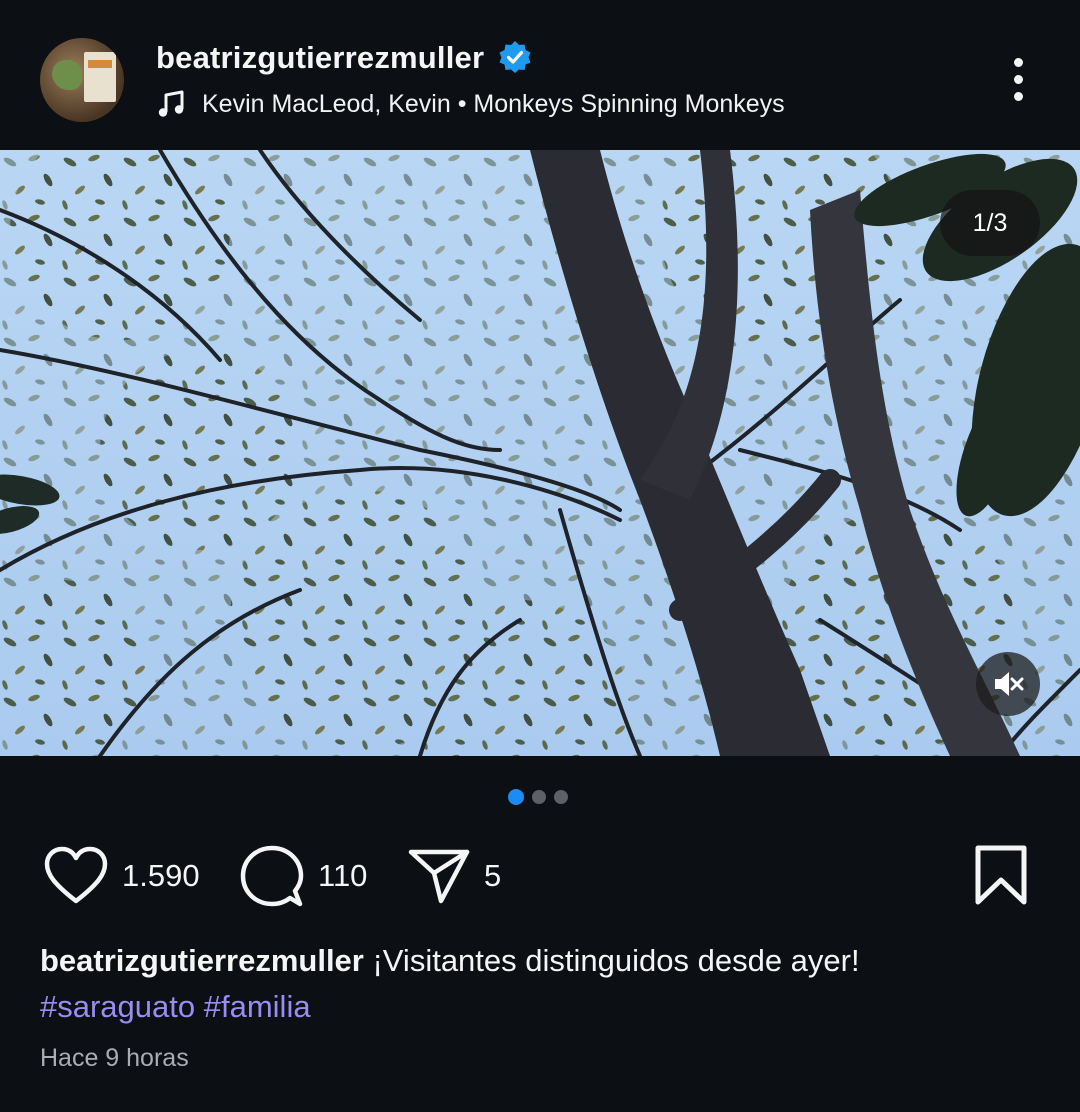 The image size is (1080, 1112). I want to click on like-button: 1.590, so click(122, 876).